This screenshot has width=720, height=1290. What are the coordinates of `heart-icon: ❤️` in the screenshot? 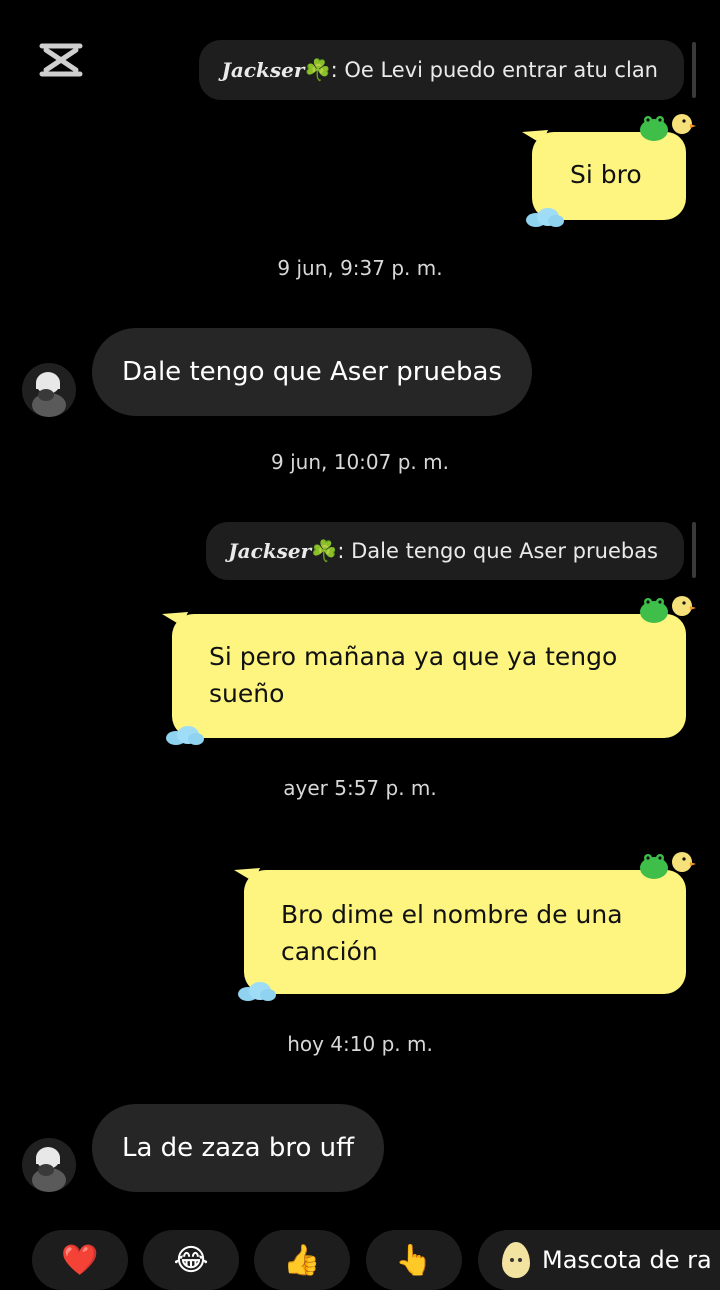 It's located at (80, 1260).